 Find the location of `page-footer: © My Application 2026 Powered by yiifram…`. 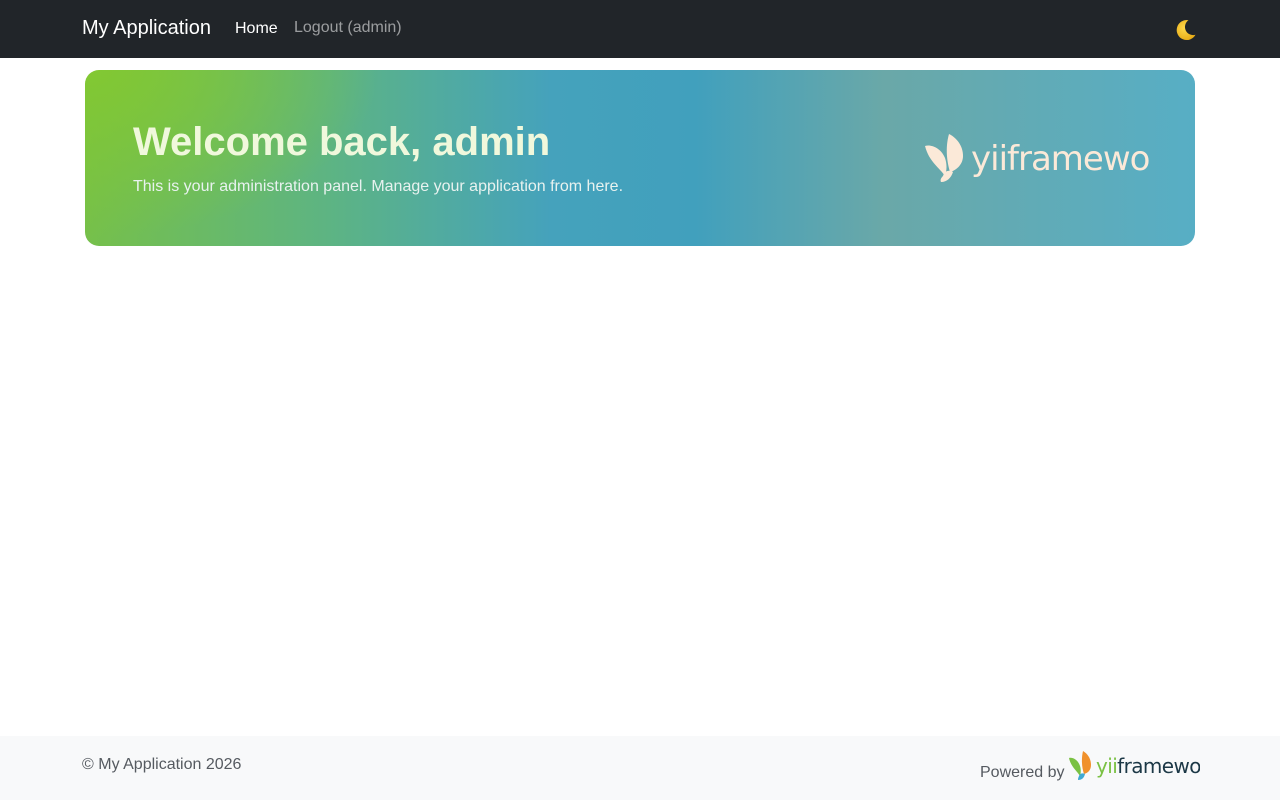

page-footer: © My Application 2026 Powered by yiifram… is located at coordinates (640, 768).